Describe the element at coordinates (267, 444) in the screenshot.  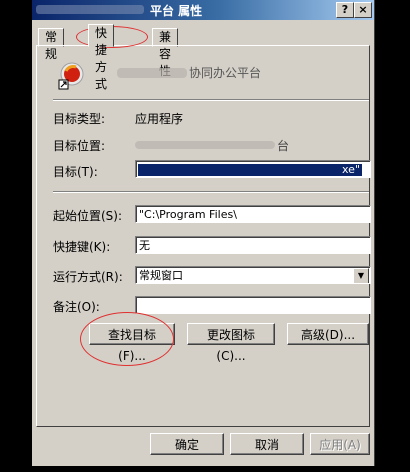
I see `cancel-button: 取消` at that location.